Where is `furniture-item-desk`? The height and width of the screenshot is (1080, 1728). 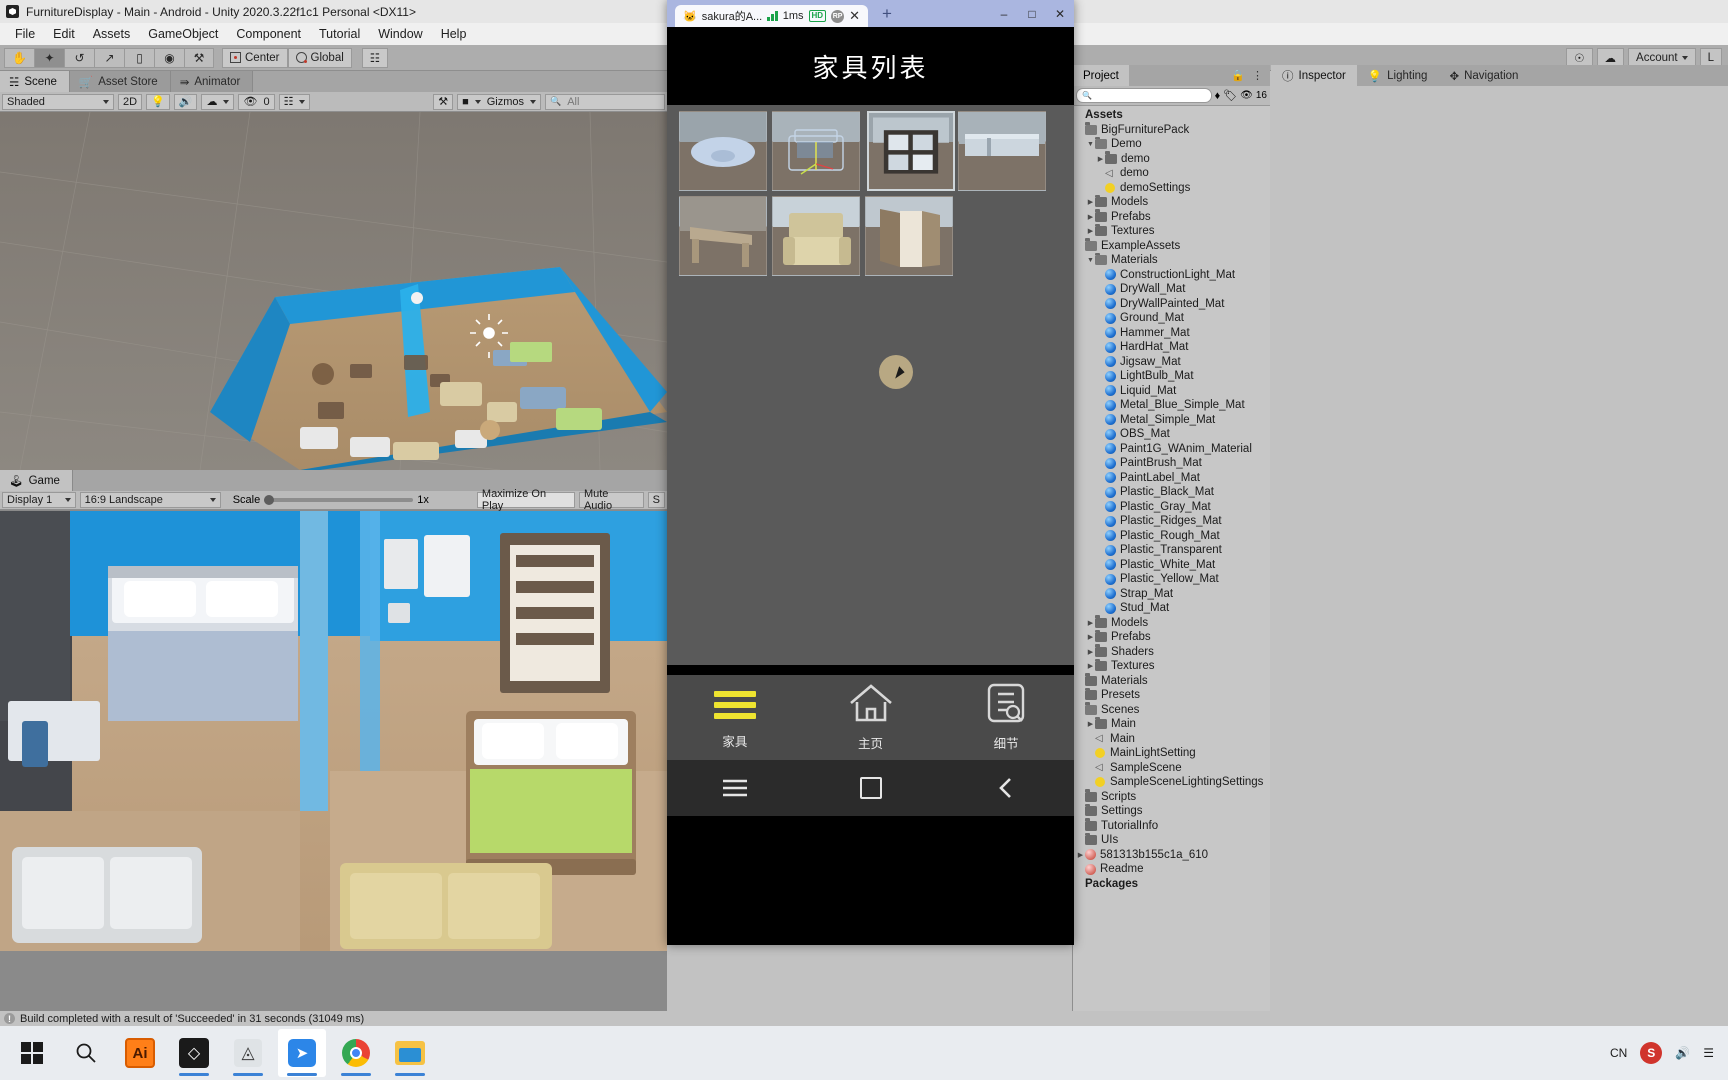 furniture-item-desk is located at coordinates (723, 236).